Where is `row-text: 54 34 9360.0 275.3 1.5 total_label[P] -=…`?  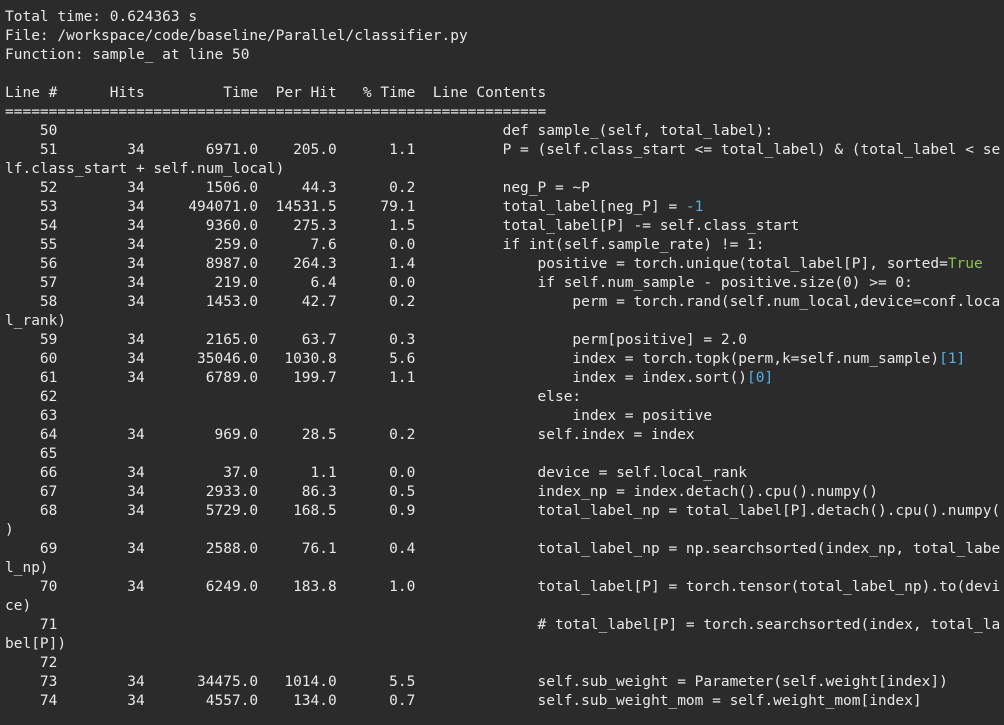
row-text: 54 34 9360.0 275.3 1.5 total_label[P] -=… is located at coordinates (402, 226).